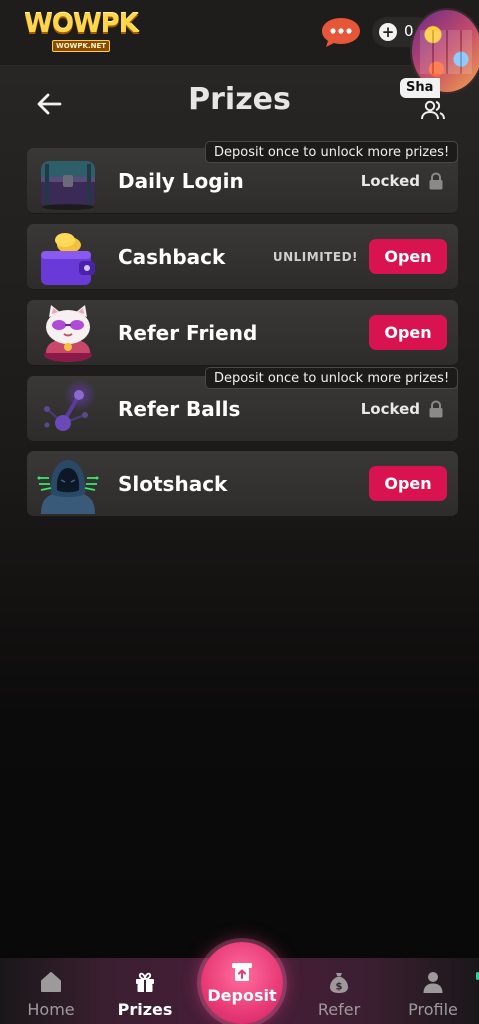 This screenshot has width=479, height=1024. I want to click on user-icon, so click(433, 982).